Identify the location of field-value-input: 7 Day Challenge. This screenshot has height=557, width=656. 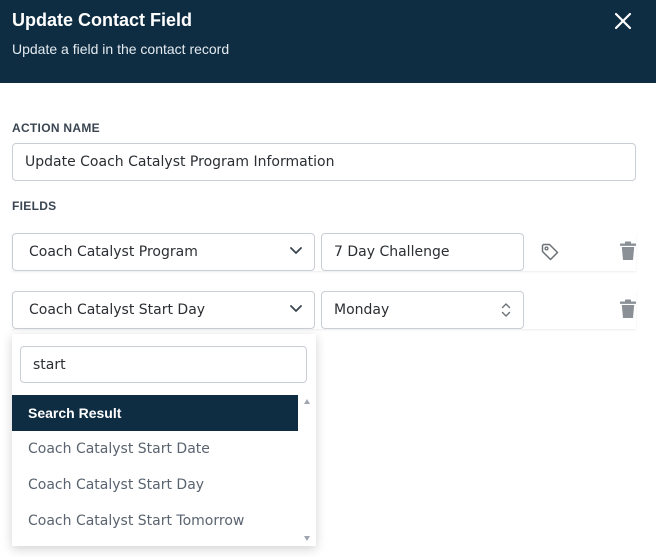
(422, 252).